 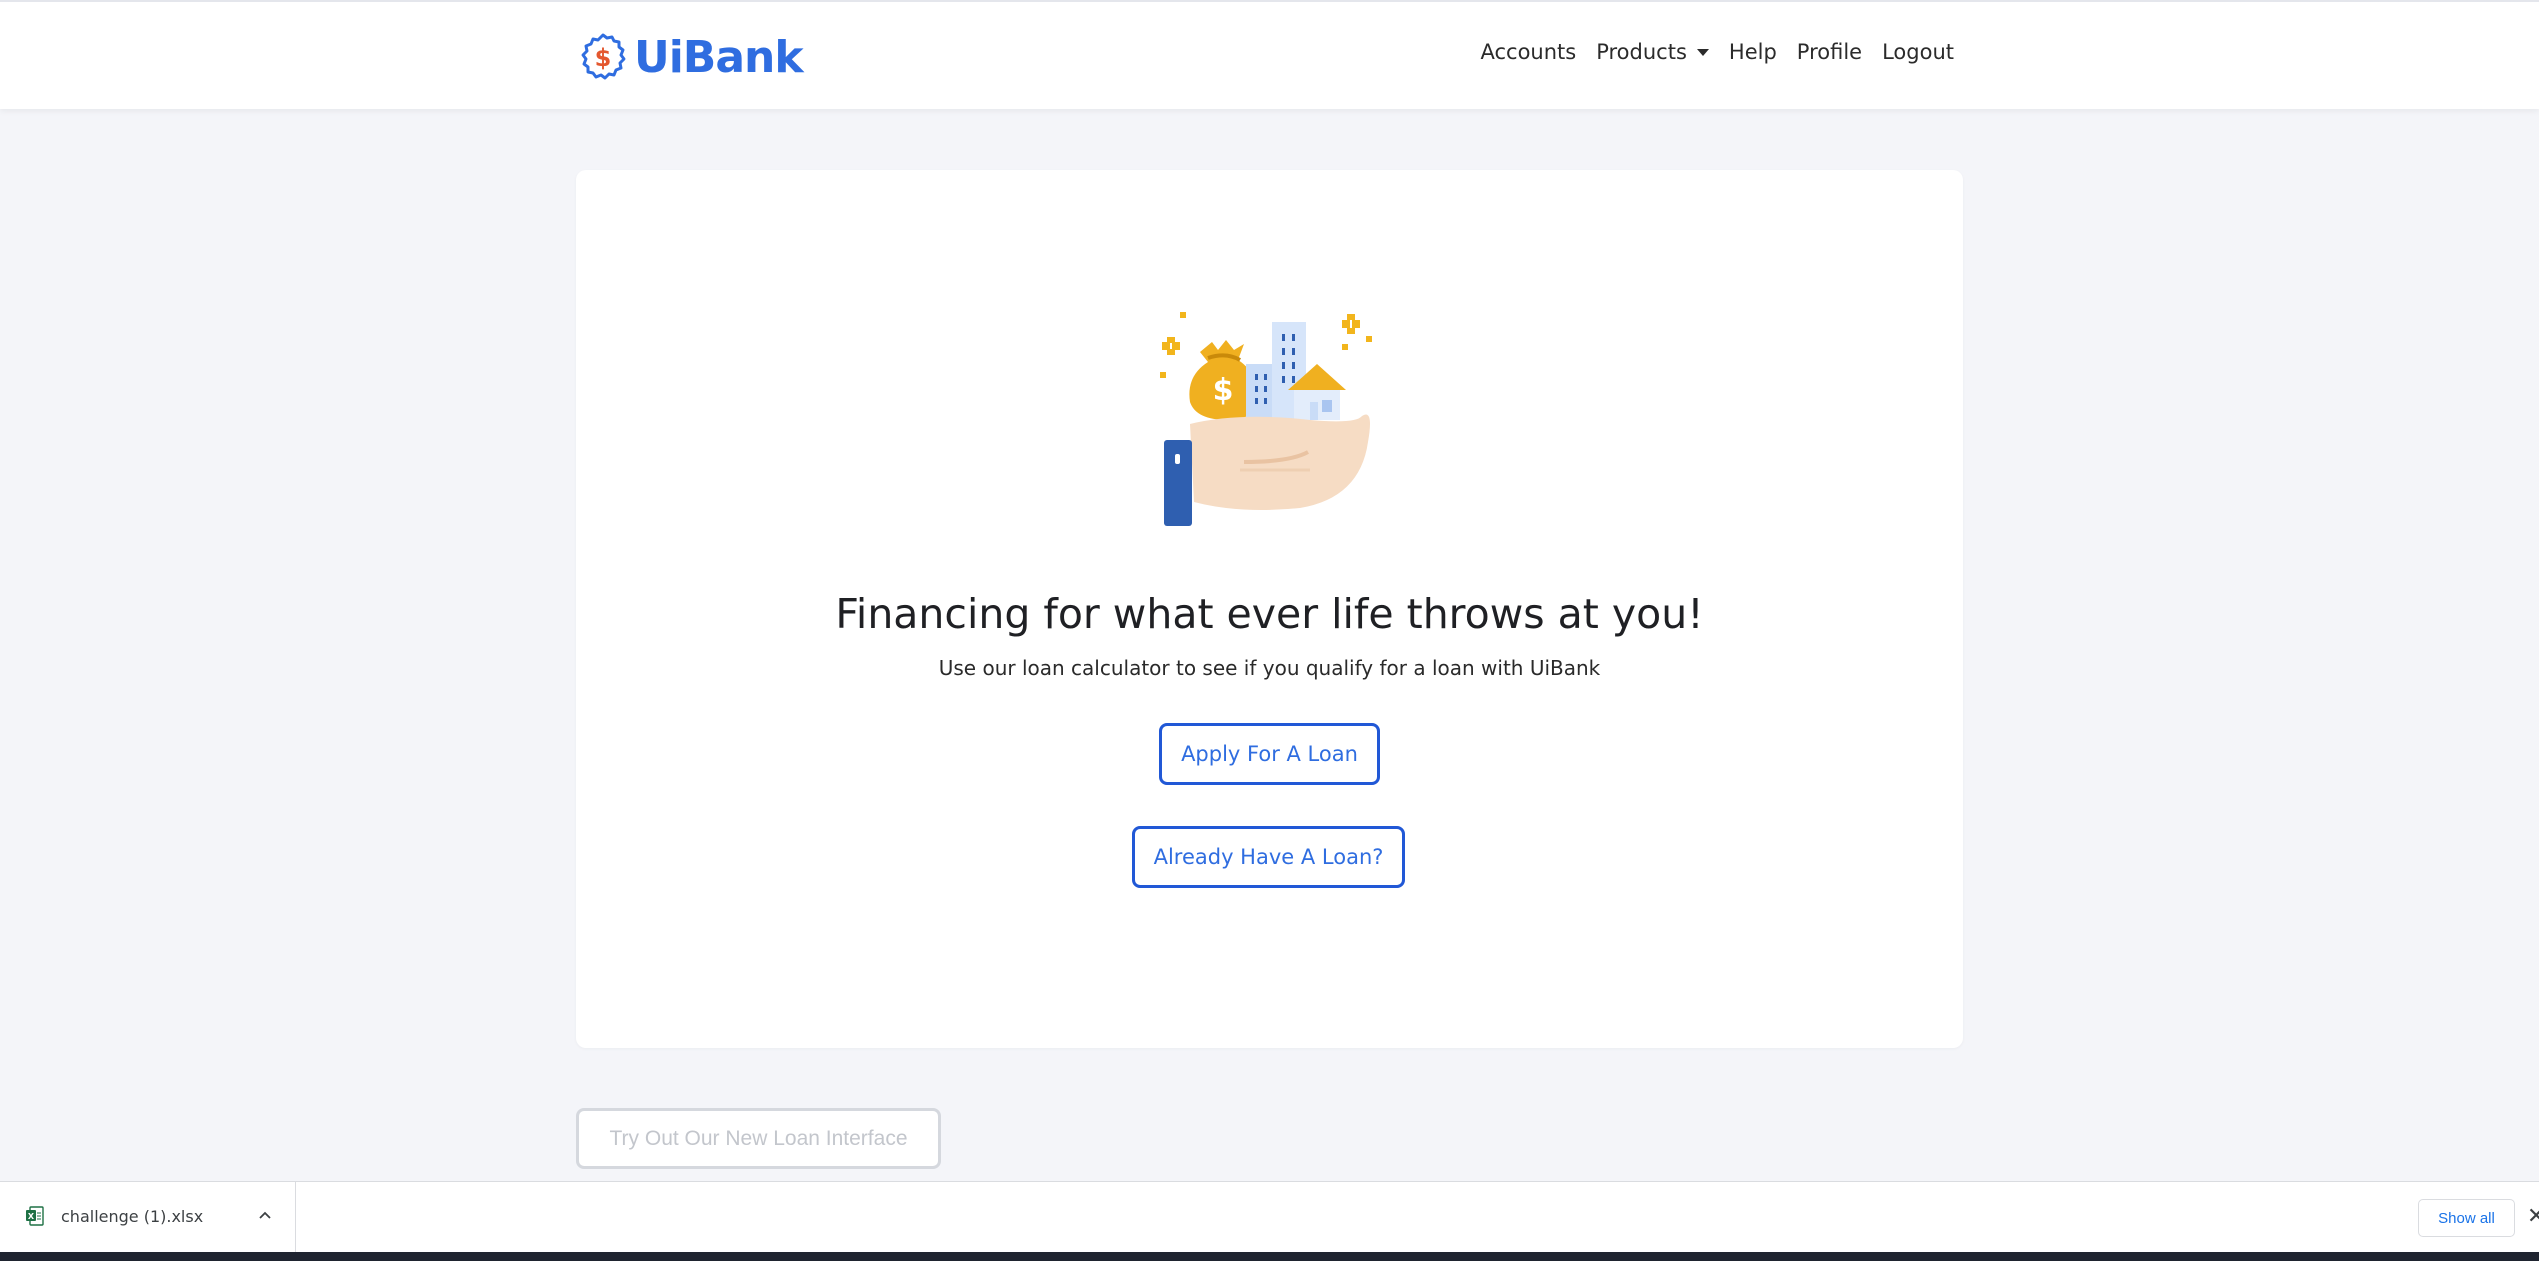 I want to click on download-bar: X challenge (1).xlsx Show all ✕, so click(x=1269, y=1217).